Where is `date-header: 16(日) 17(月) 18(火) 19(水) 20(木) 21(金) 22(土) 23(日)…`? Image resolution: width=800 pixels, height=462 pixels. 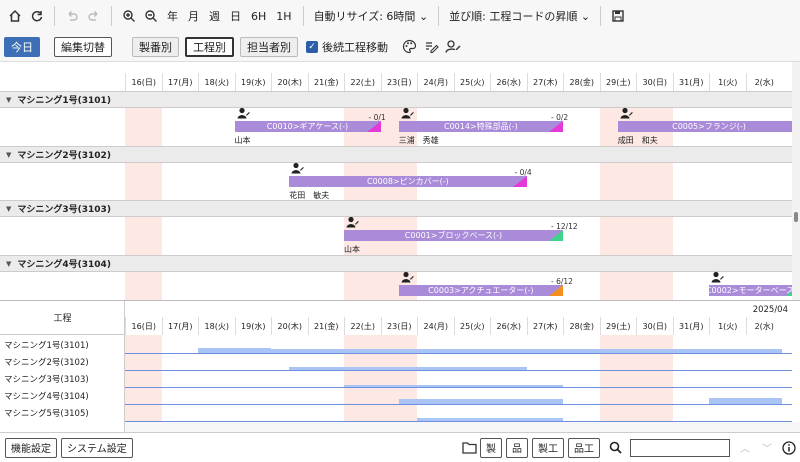
date-header: 16(日) 17(月) 18(火) 19(水) 20(木) 21(金) 22(土) 23(日)… is located at coordinates (453, 82).